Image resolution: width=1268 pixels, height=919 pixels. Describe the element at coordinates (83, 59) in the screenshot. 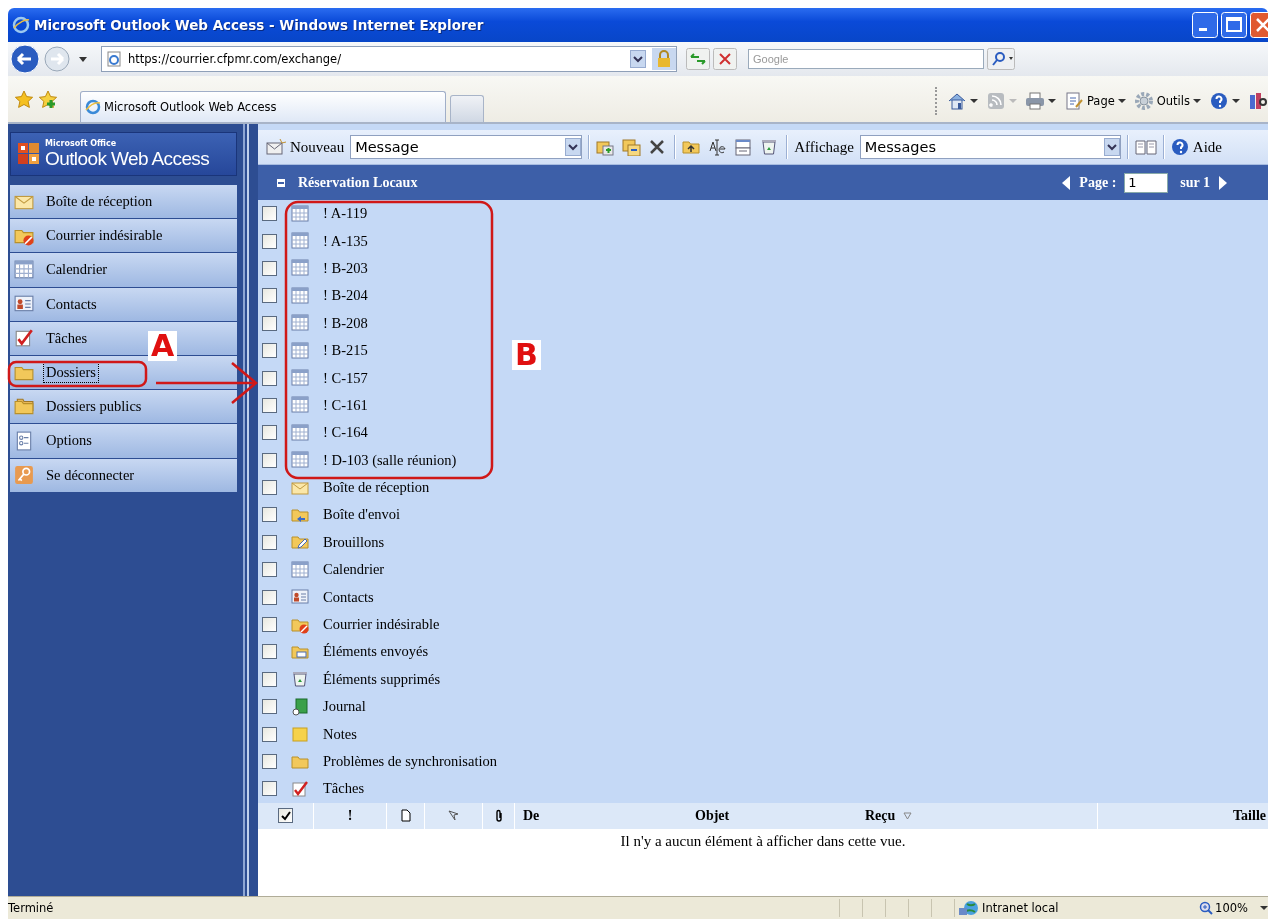

I see `dropdown-arrow-icon` at that location.